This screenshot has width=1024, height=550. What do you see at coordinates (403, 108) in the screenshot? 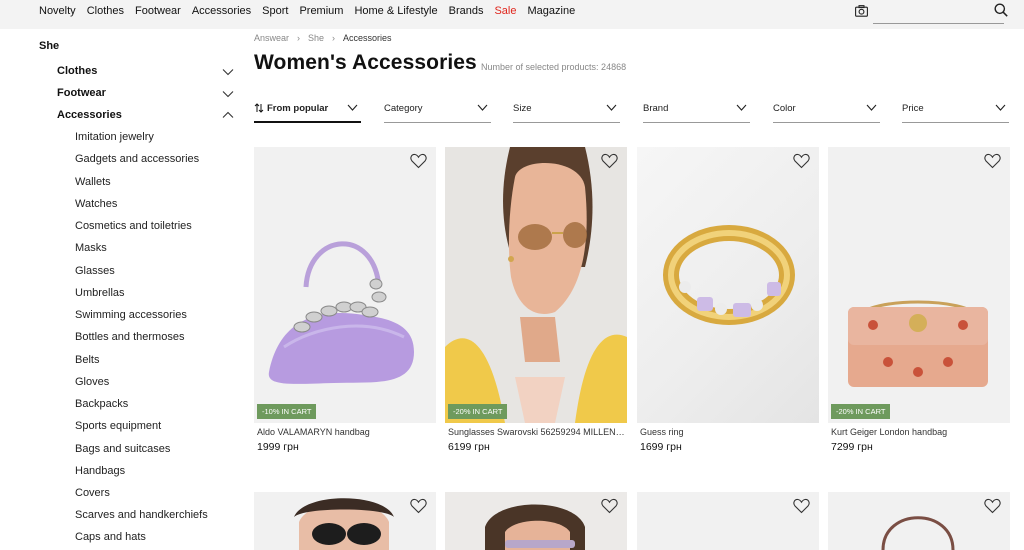
I see `filter-label: Category` at bounding box center [403, 108].